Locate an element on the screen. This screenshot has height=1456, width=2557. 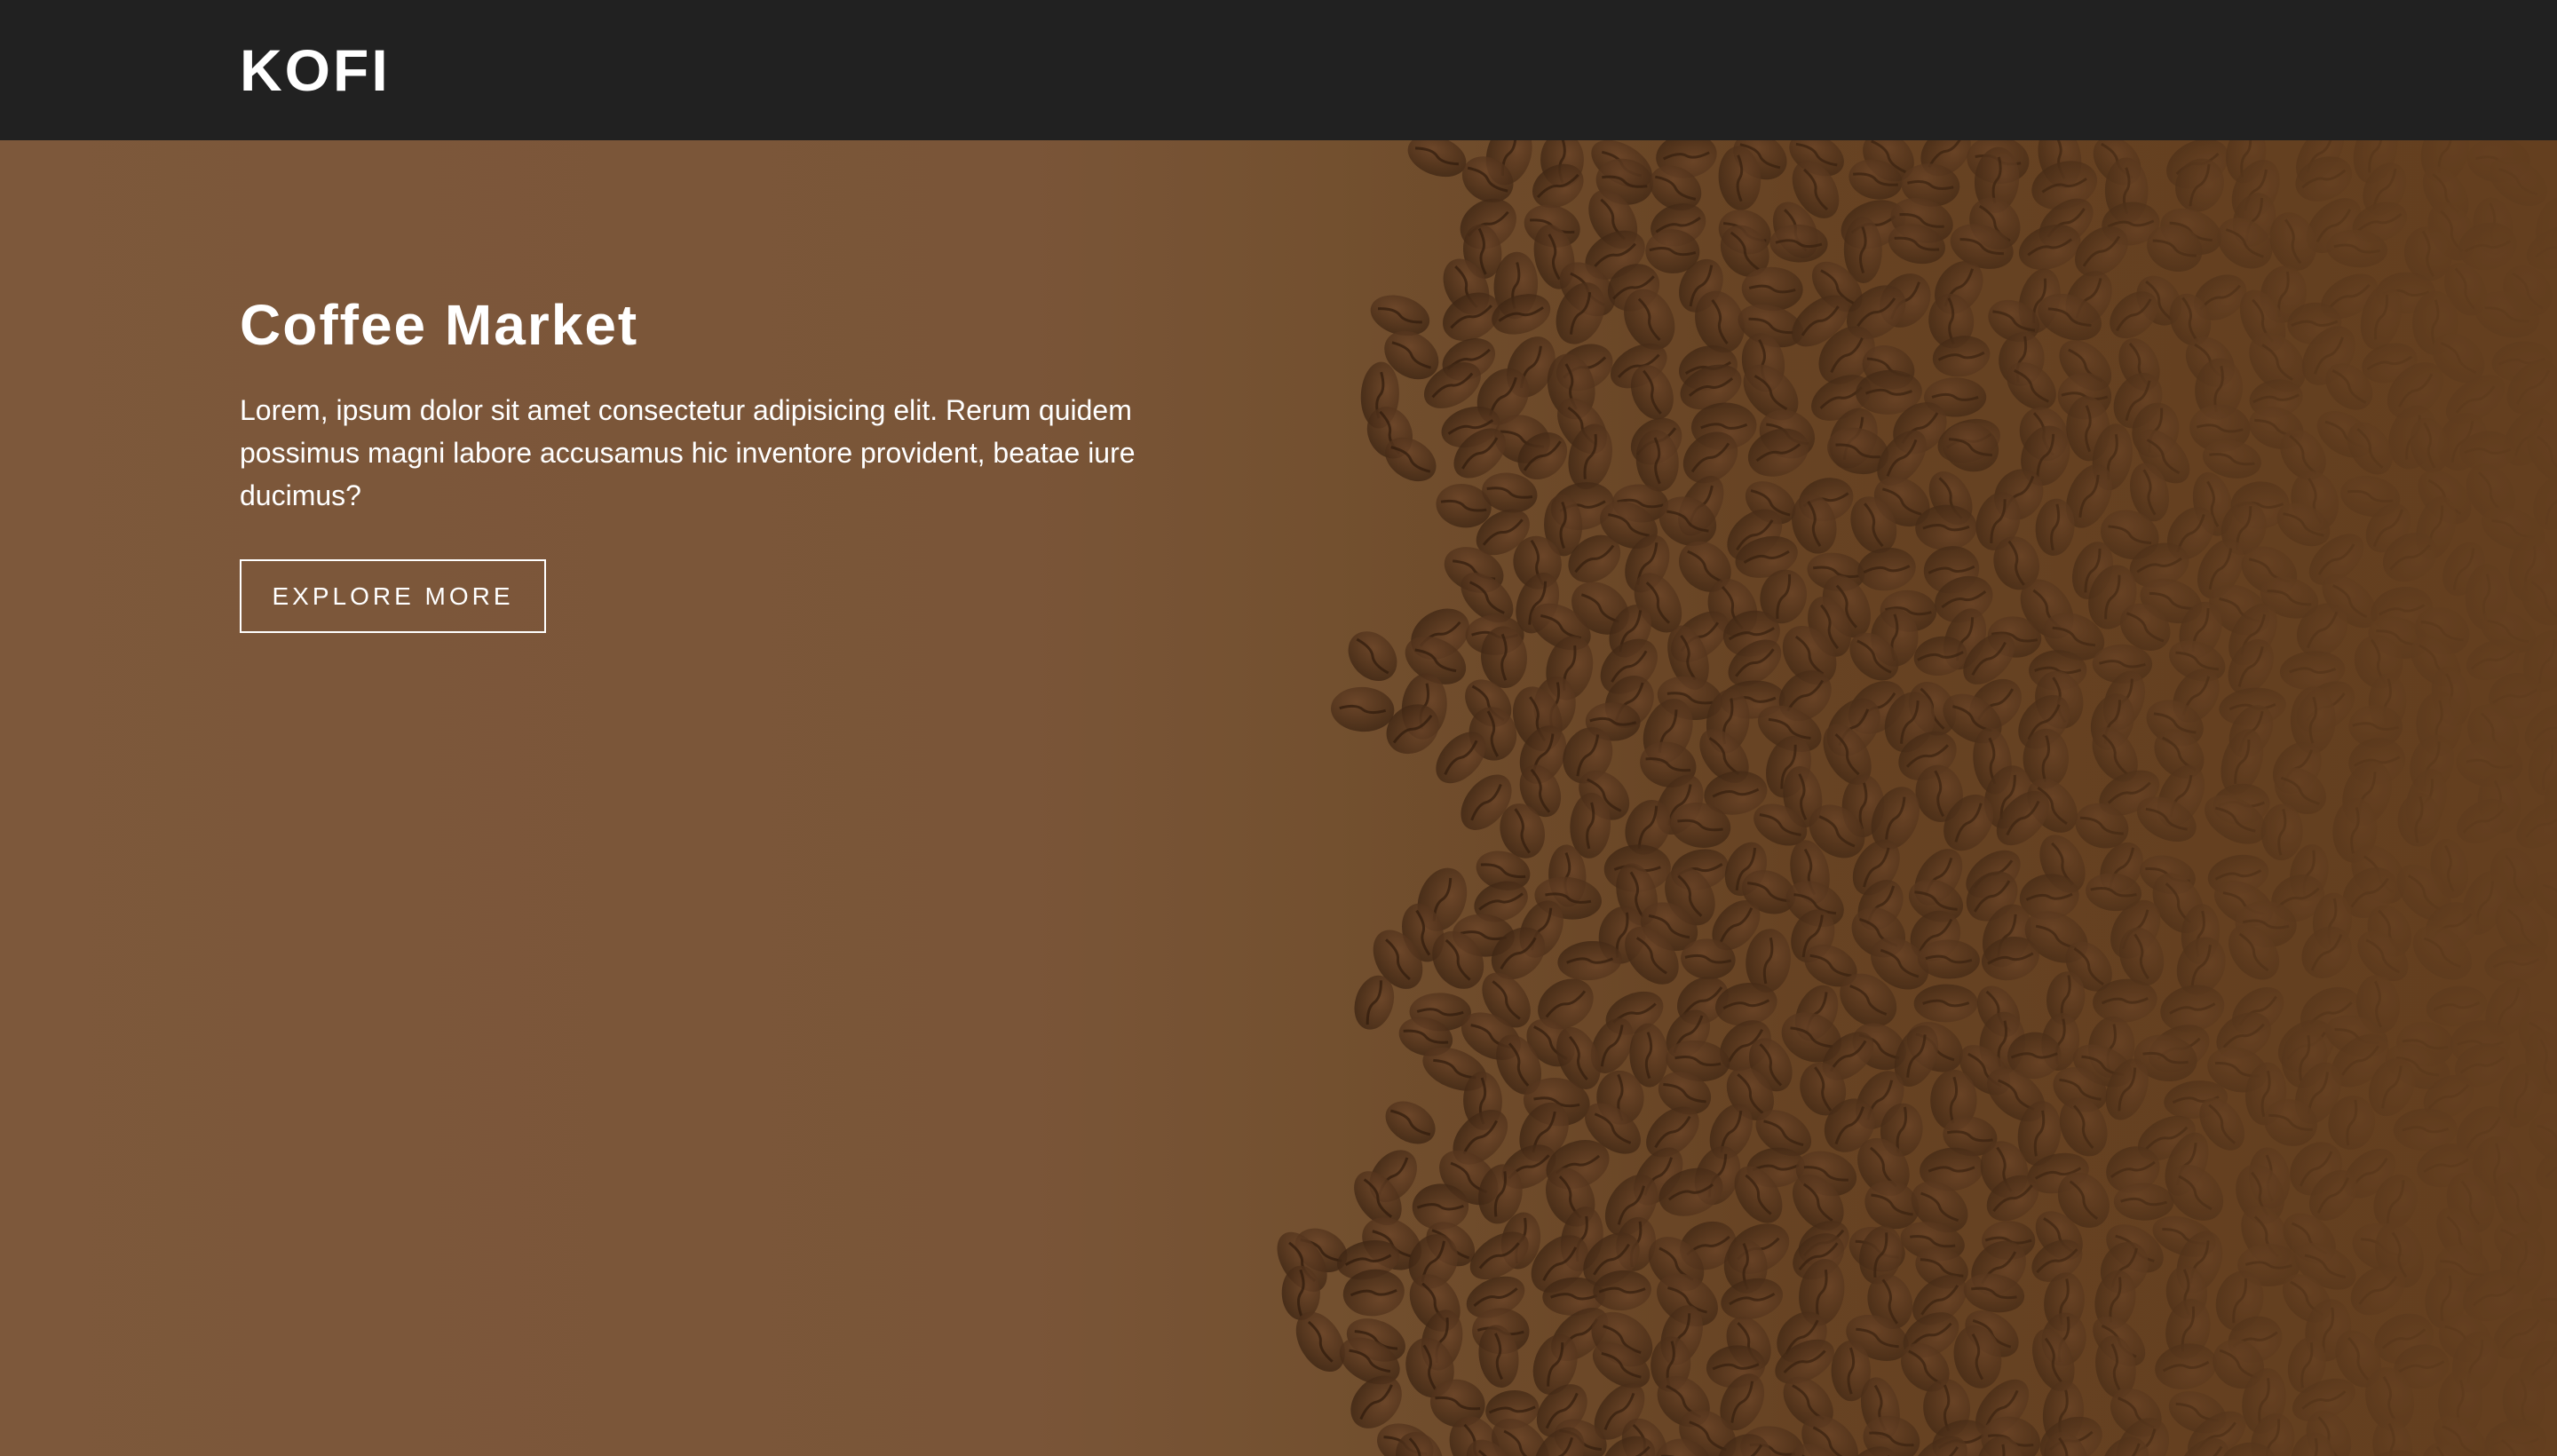
navbar: KOFI is located at coordinates (1278, 70).